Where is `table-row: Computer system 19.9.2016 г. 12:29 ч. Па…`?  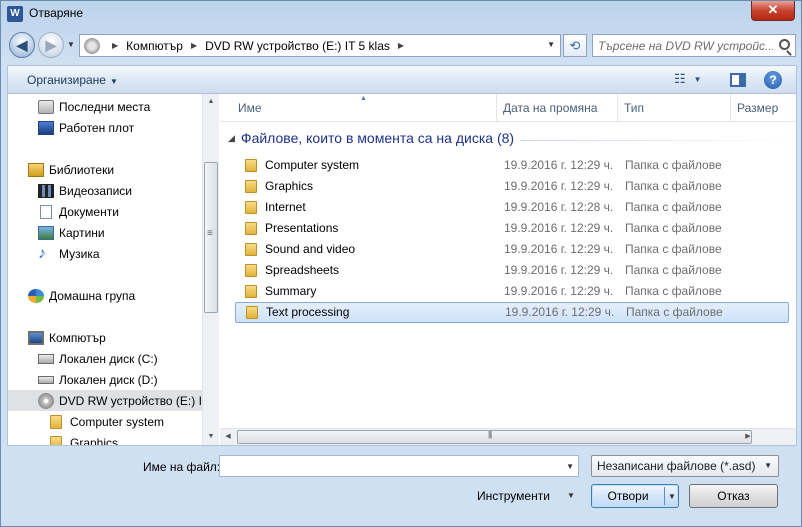
table-row: Computer system 19.9.2016 г. 12:29 ч. Па… is located at coordinates (512, 165).